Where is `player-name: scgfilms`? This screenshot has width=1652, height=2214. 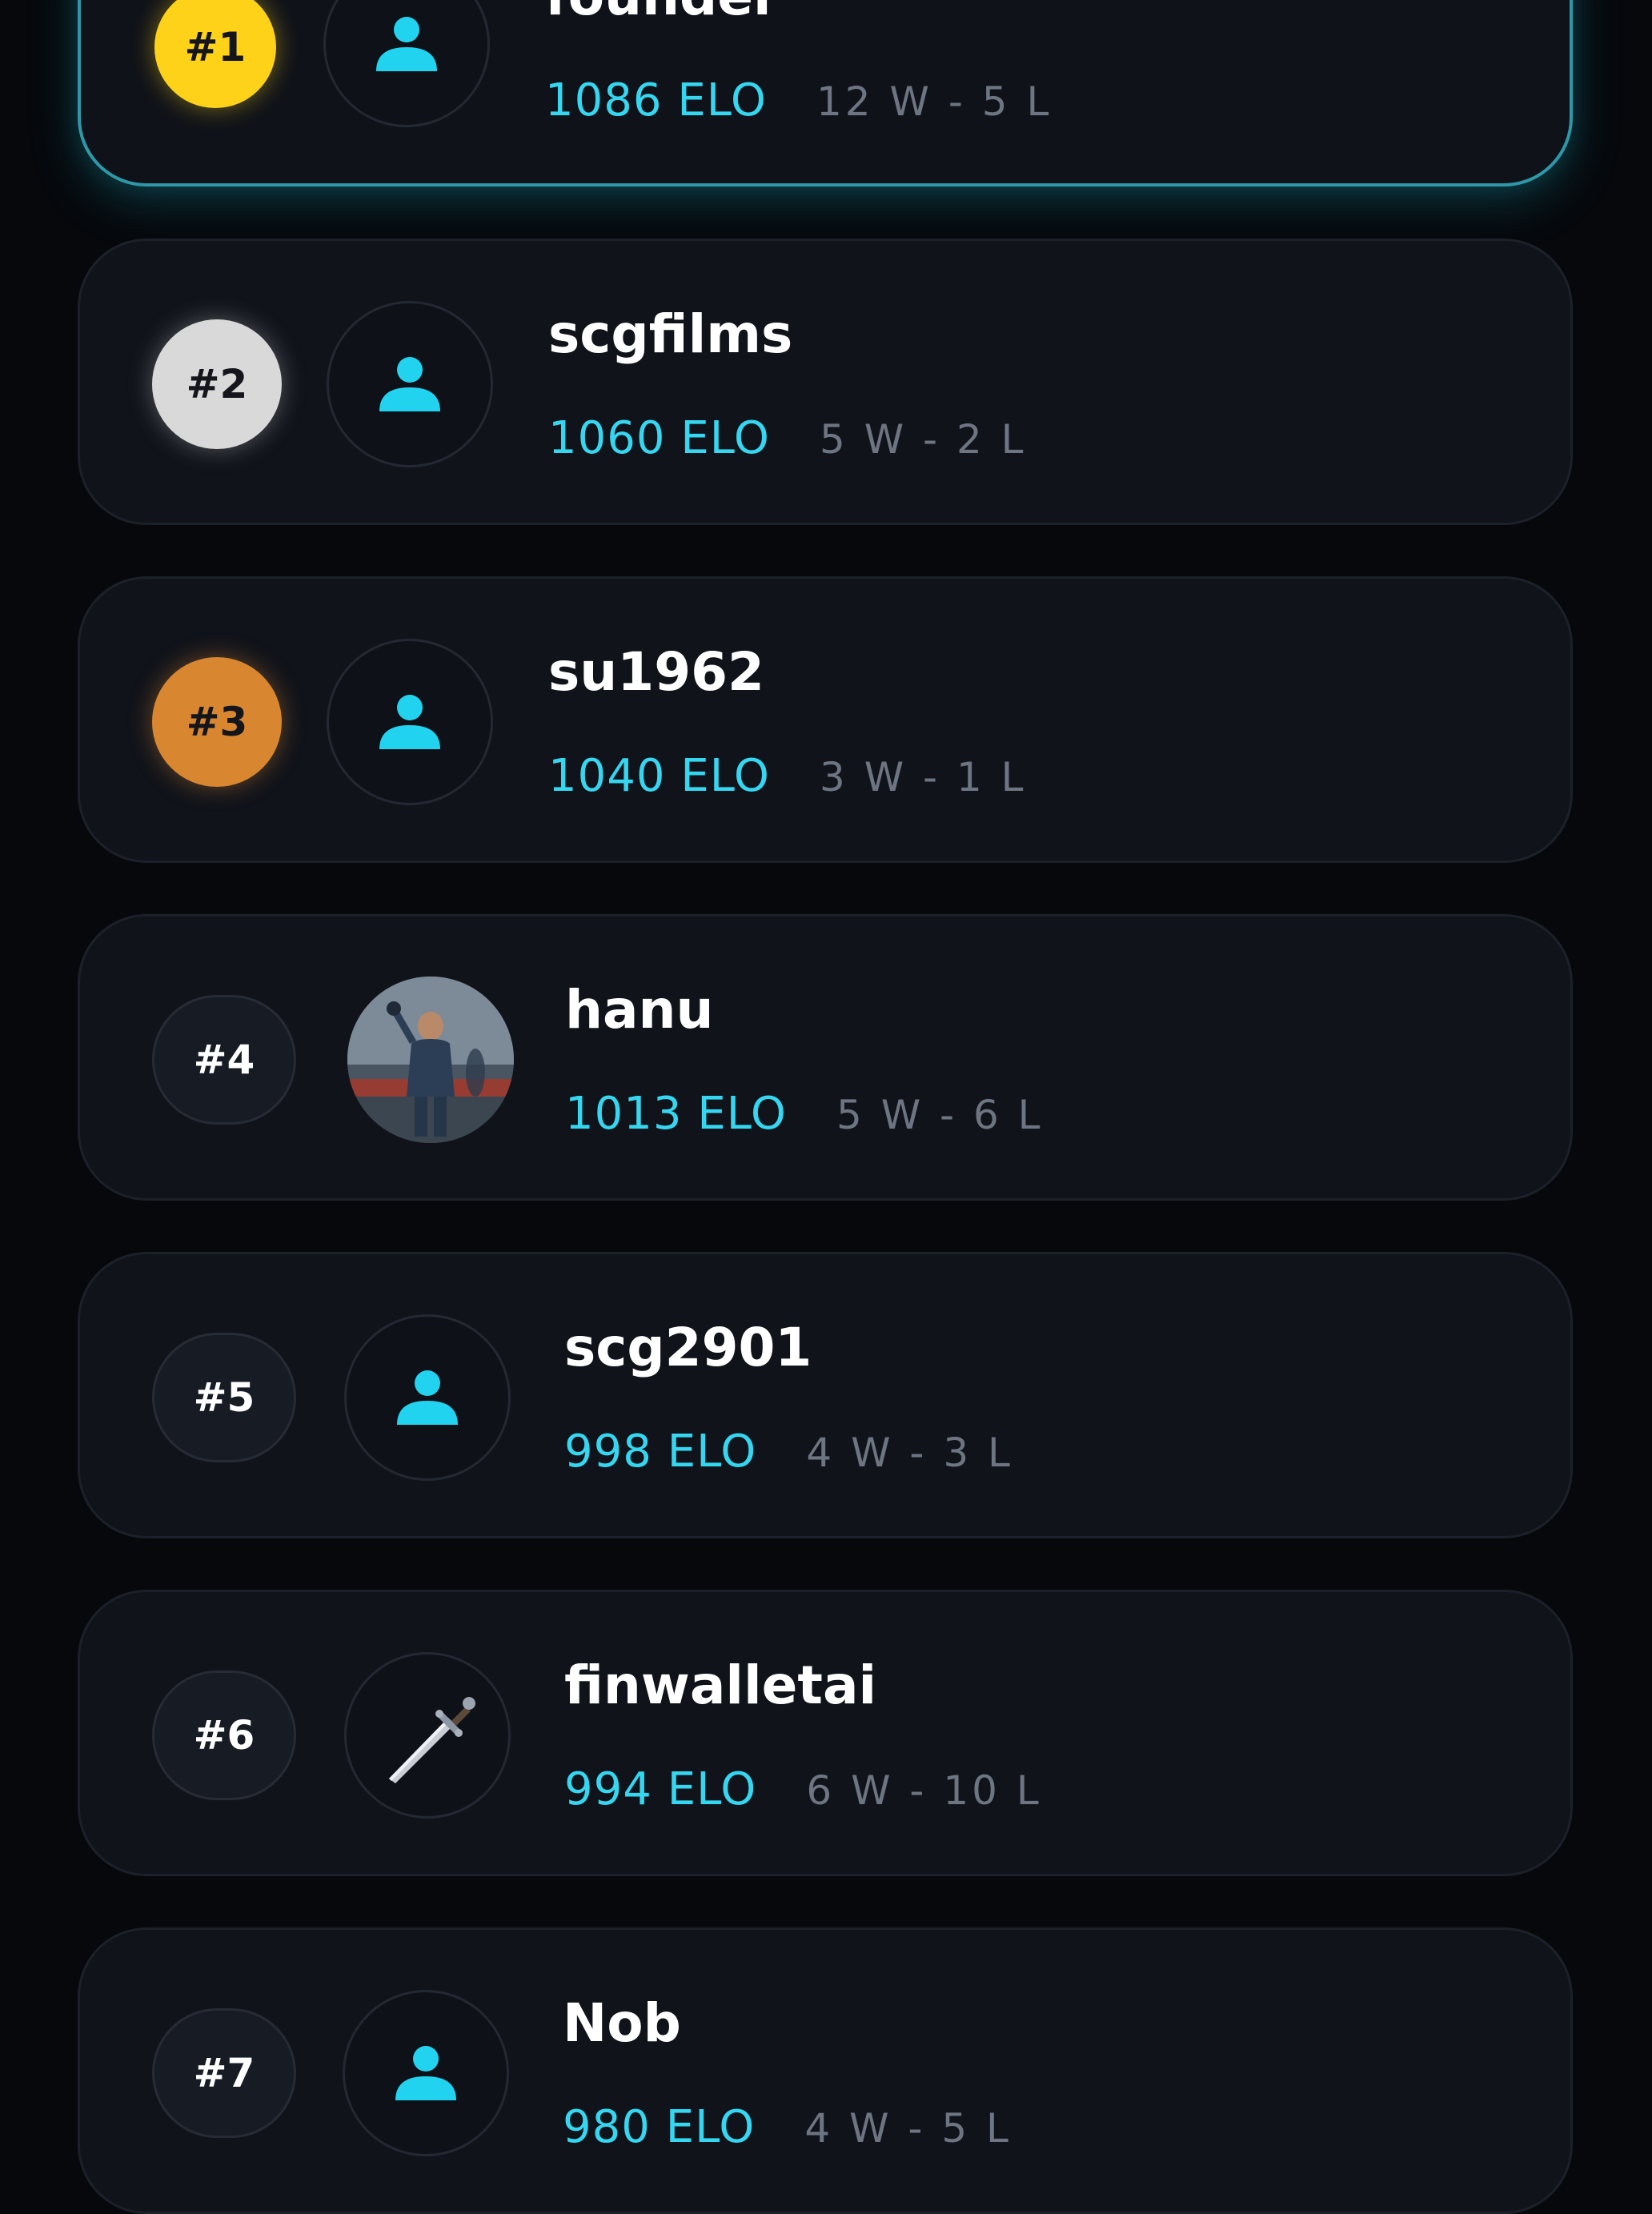 player-name: scgfilms is located at coordinates (670, 334).